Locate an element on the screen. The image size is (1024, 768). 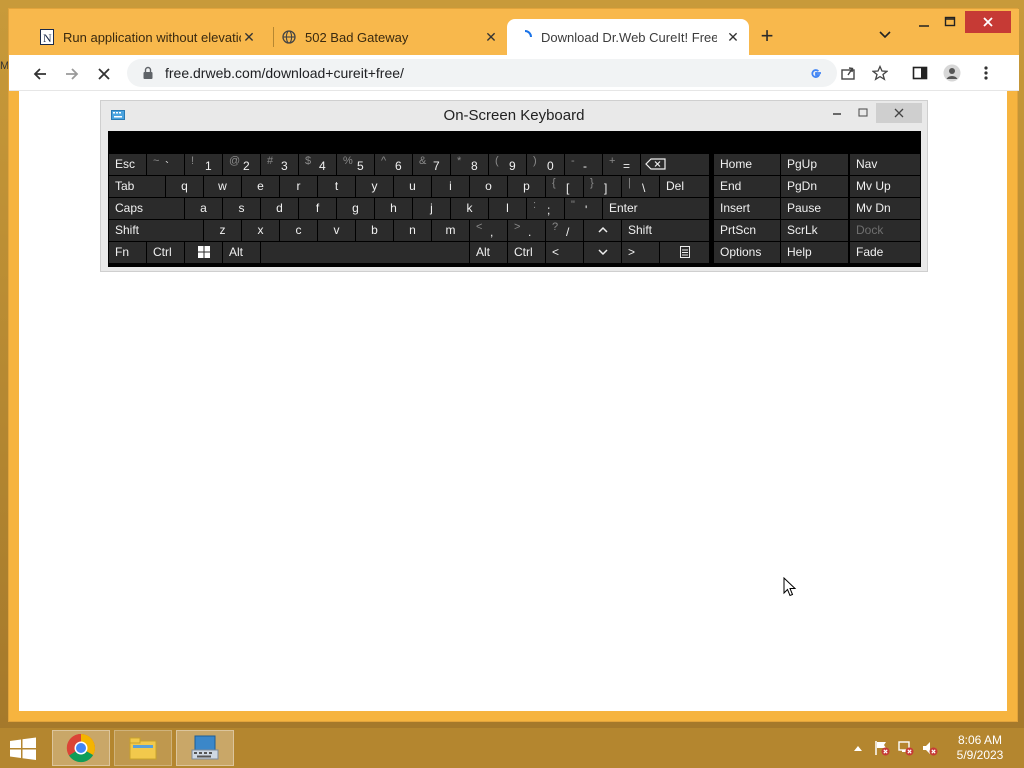
key-y: y is located at coordinates (374, 186).